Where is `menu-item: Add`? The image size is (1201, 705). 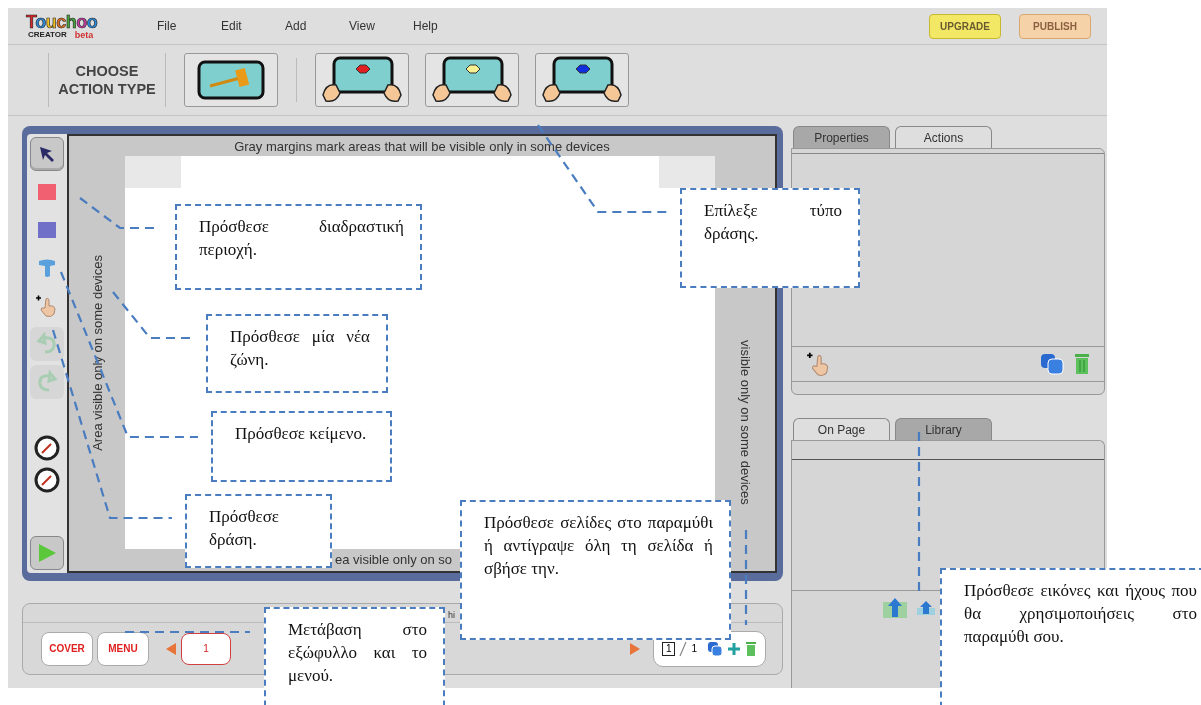
menu-item: Add is located at coordinates (317, 26).